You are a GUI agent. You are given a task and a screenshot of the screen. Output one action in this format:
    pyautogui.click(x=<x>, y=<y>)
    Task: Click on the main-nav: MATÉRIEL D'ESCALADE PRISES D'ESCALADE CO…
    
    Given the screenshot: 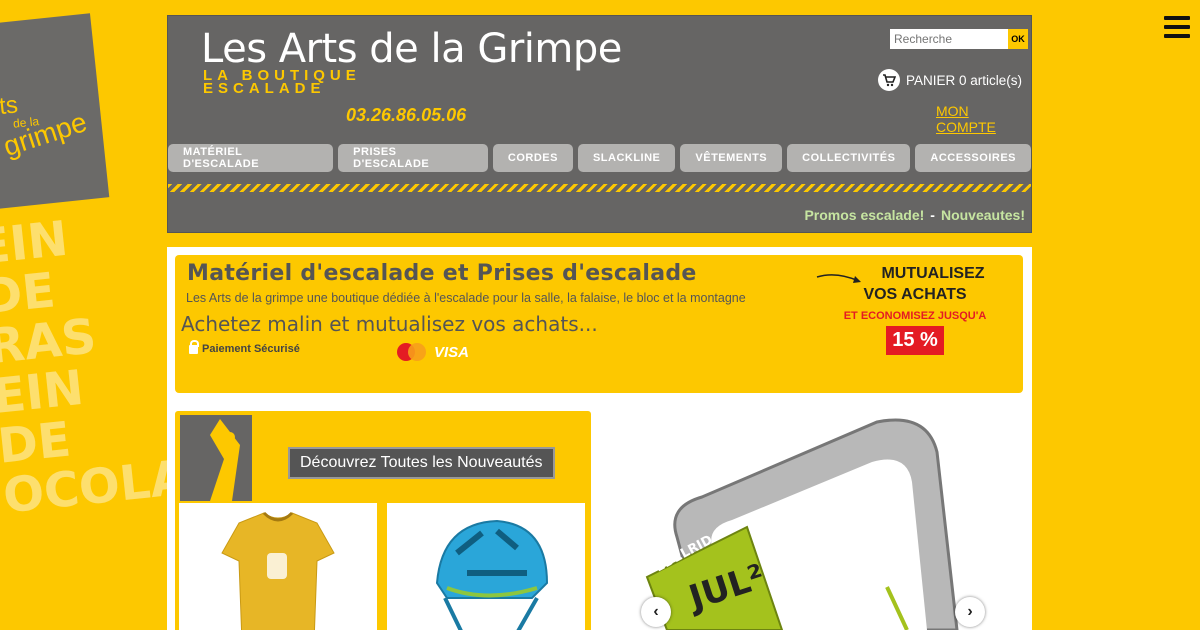 What is the action you would take?
    pyautogui.click(x=599, y=158)
    